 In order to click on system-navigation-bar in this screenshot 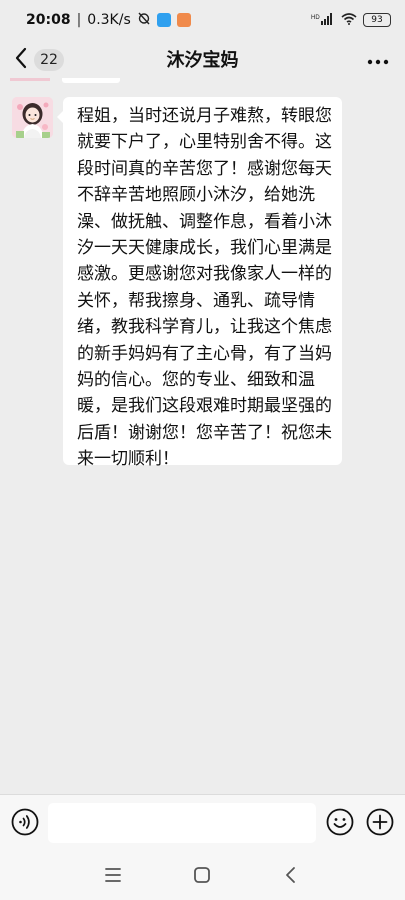, I will do `click(202, 875)`.